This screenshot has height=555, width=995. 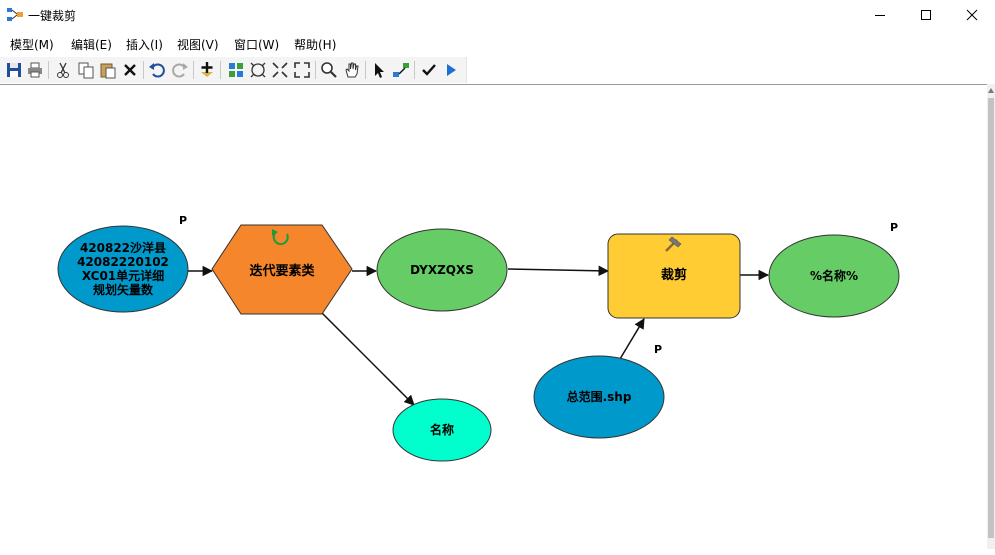 What do you see at coordinates (315, 44) in the screenshot?
I see `menu-help: 帮助(H)` at bounding box center [315, 44].